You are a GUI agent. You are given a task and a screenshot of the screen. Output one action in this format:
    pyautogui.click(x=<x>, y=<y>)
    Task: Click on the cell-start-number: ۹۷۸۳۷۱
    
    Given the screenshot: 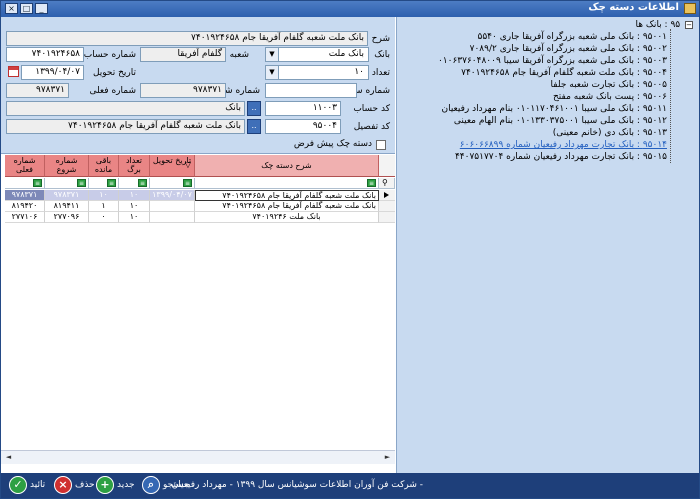 What is the action you would take?
    pyautogui.click(x=67, y=195)
    